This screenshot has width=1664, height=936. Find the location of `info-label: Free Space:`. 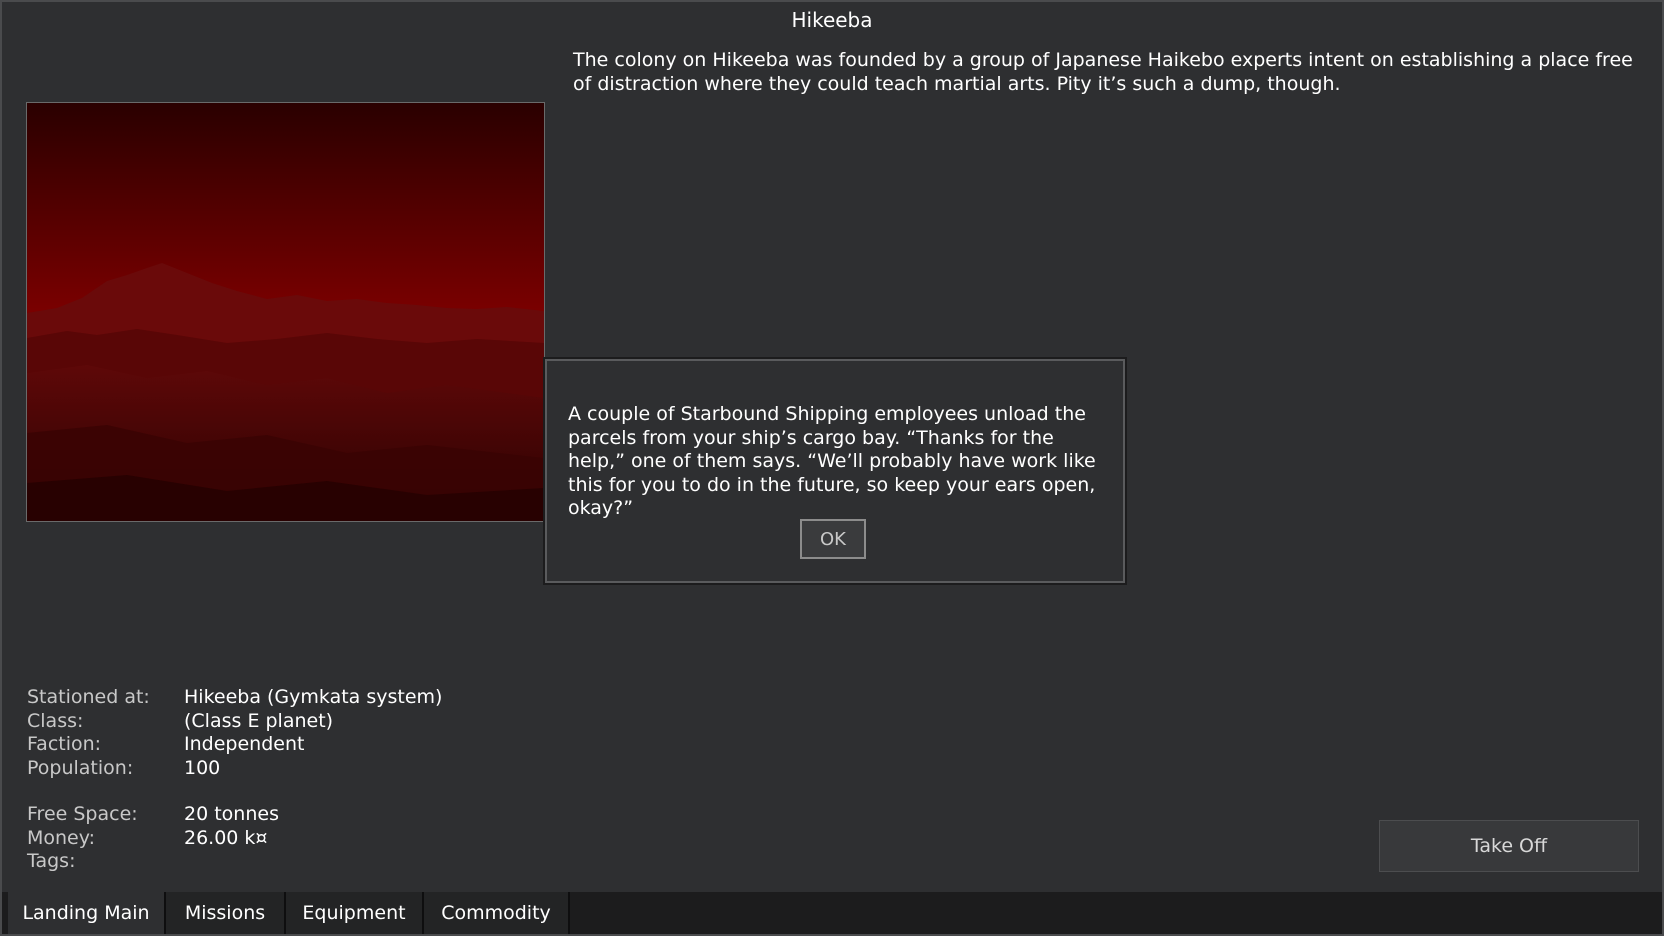

info-label: Free Space: is located at coordinates (82, 814).